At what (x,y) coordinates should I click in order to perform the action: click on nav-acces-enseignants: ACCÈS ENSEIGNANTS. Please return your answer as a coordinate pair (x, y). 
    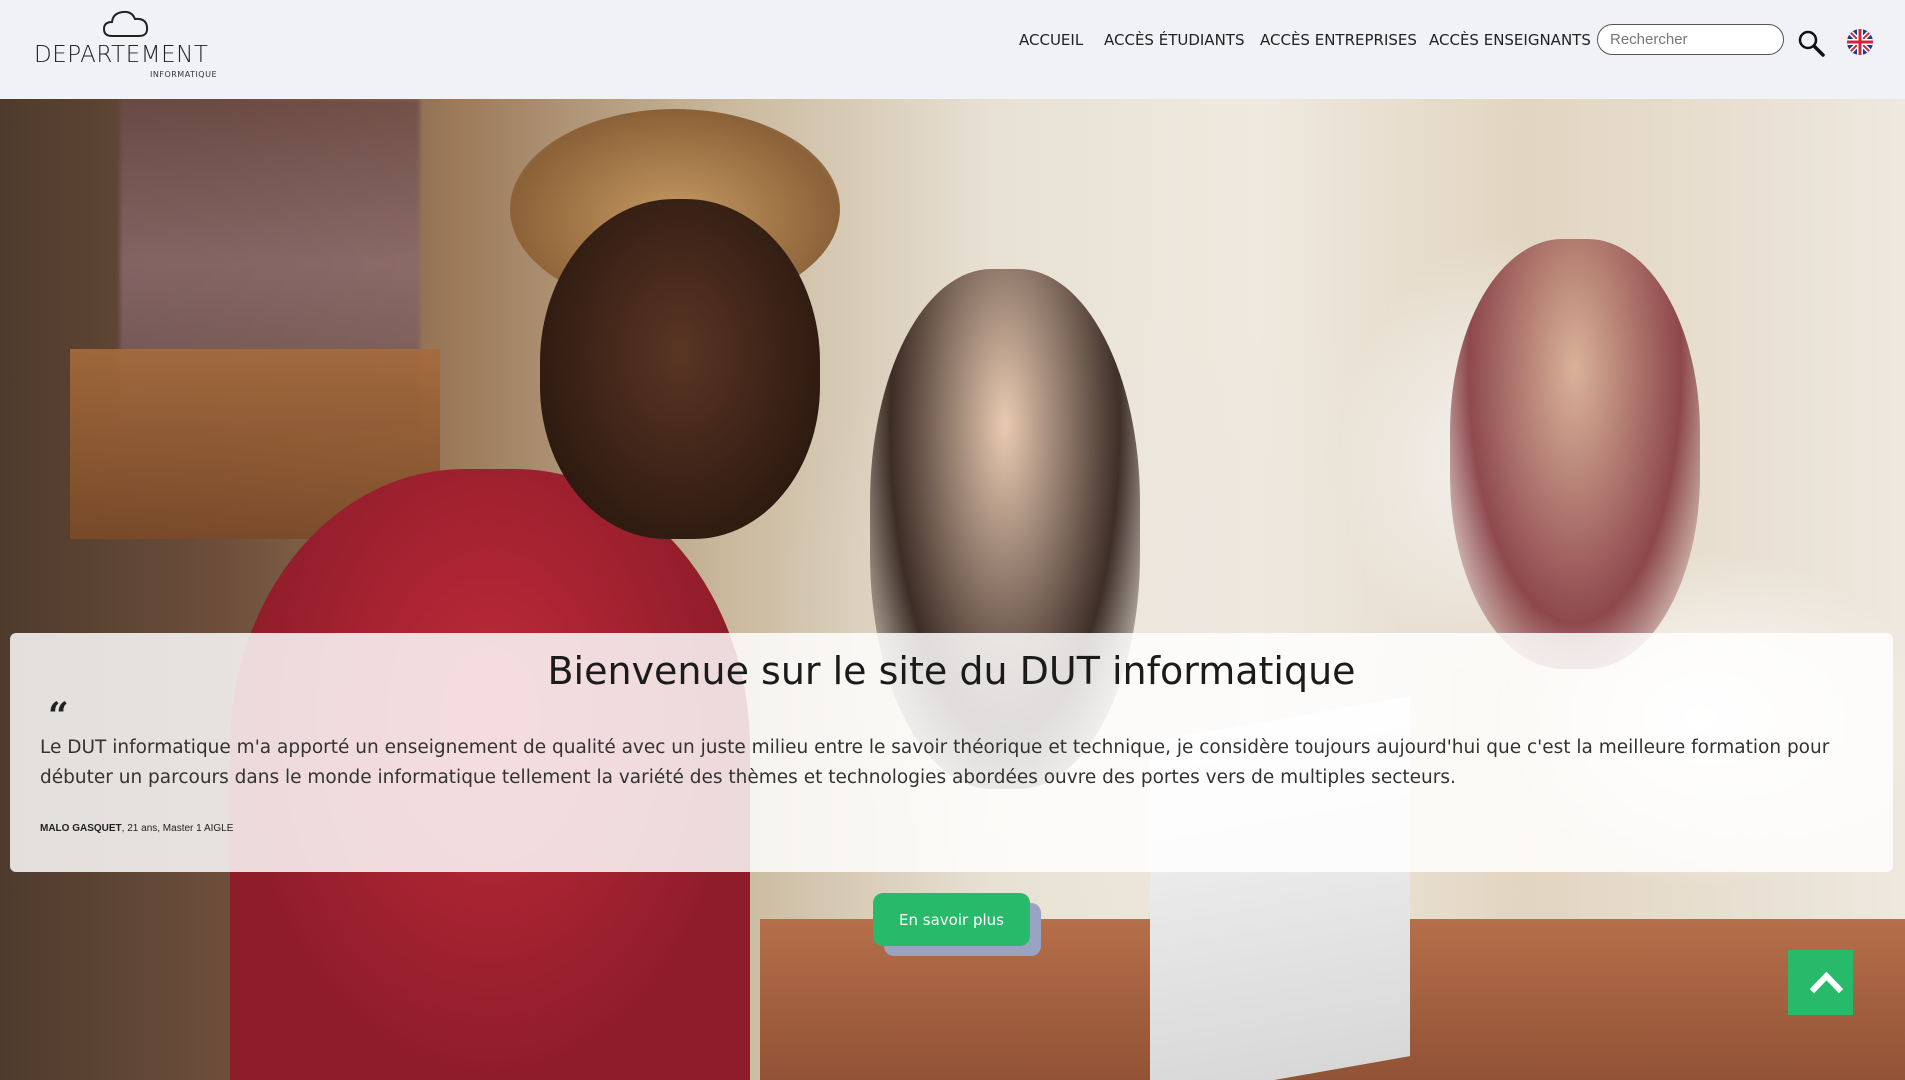
    Looking at the image, I should click on (1510, 40).